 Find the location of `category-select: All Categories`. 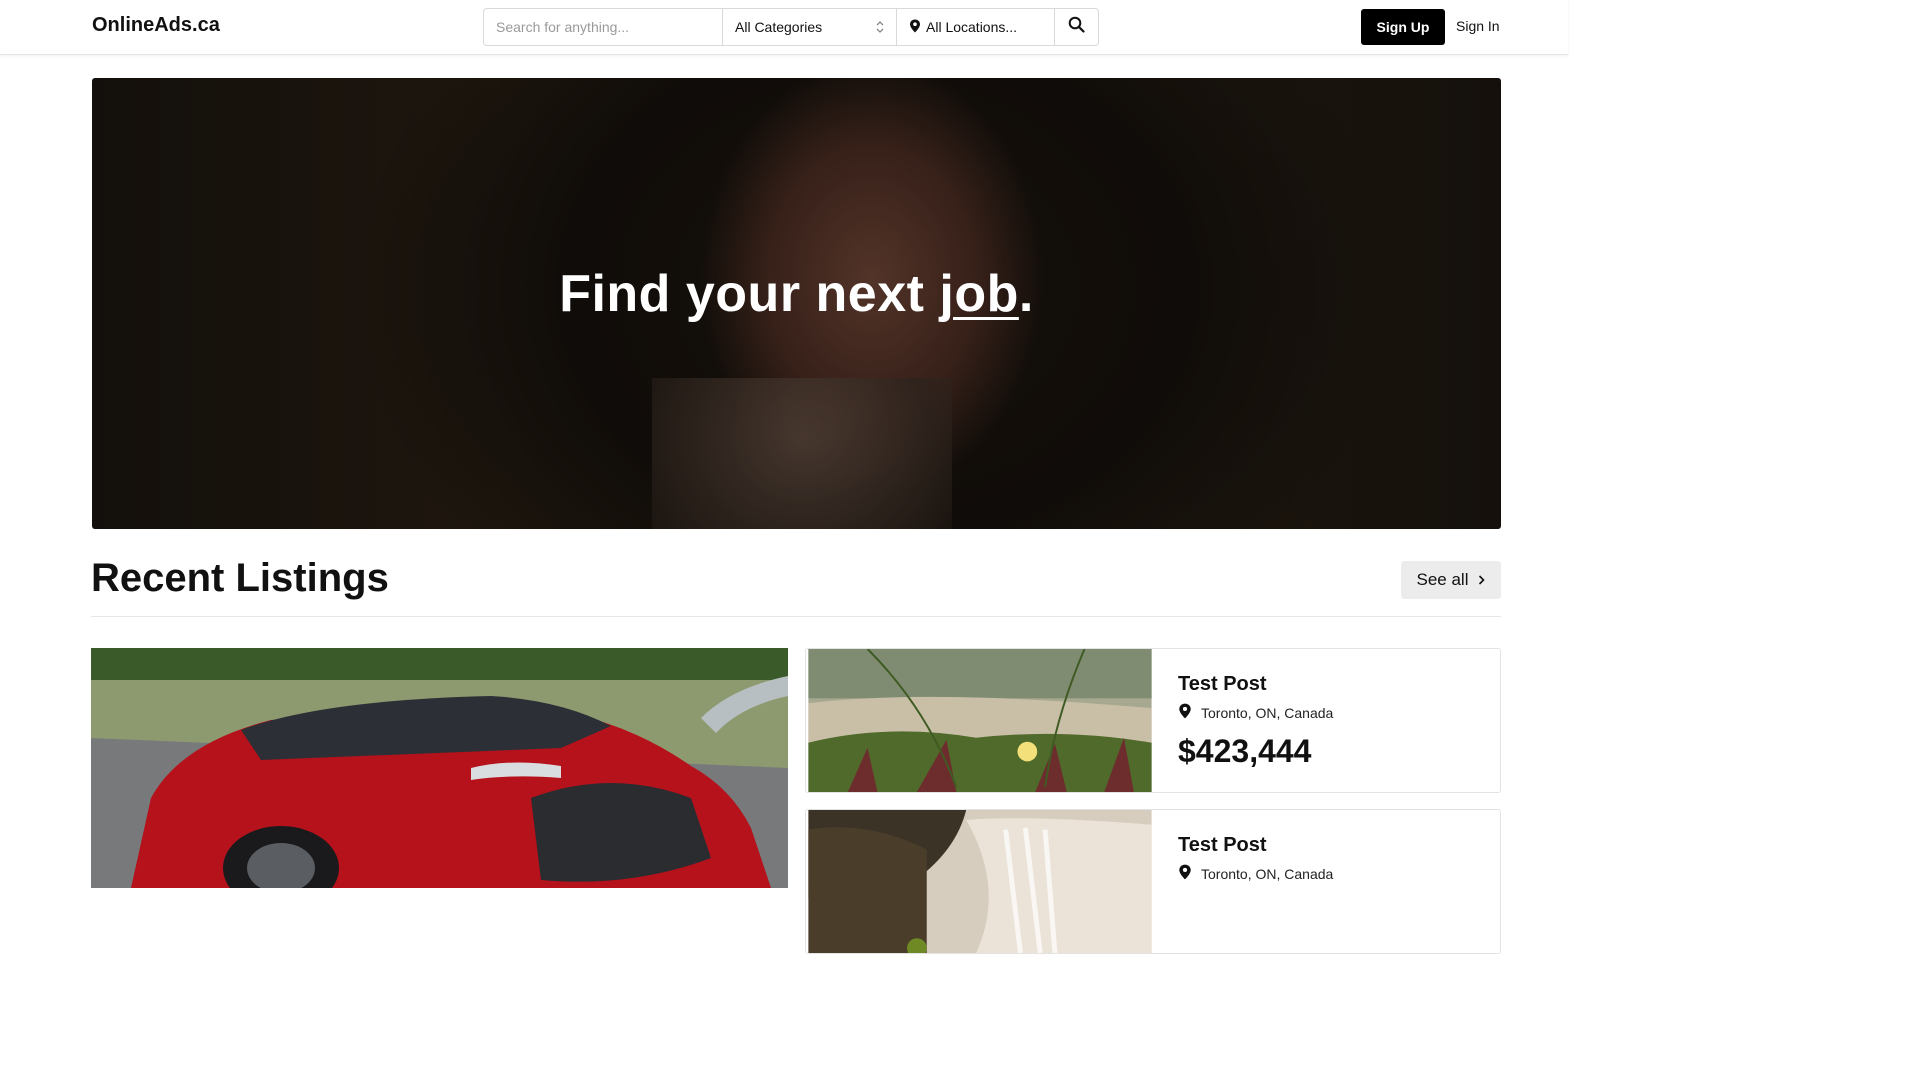

category-select: All Categories is located at coordinates (809, 27).